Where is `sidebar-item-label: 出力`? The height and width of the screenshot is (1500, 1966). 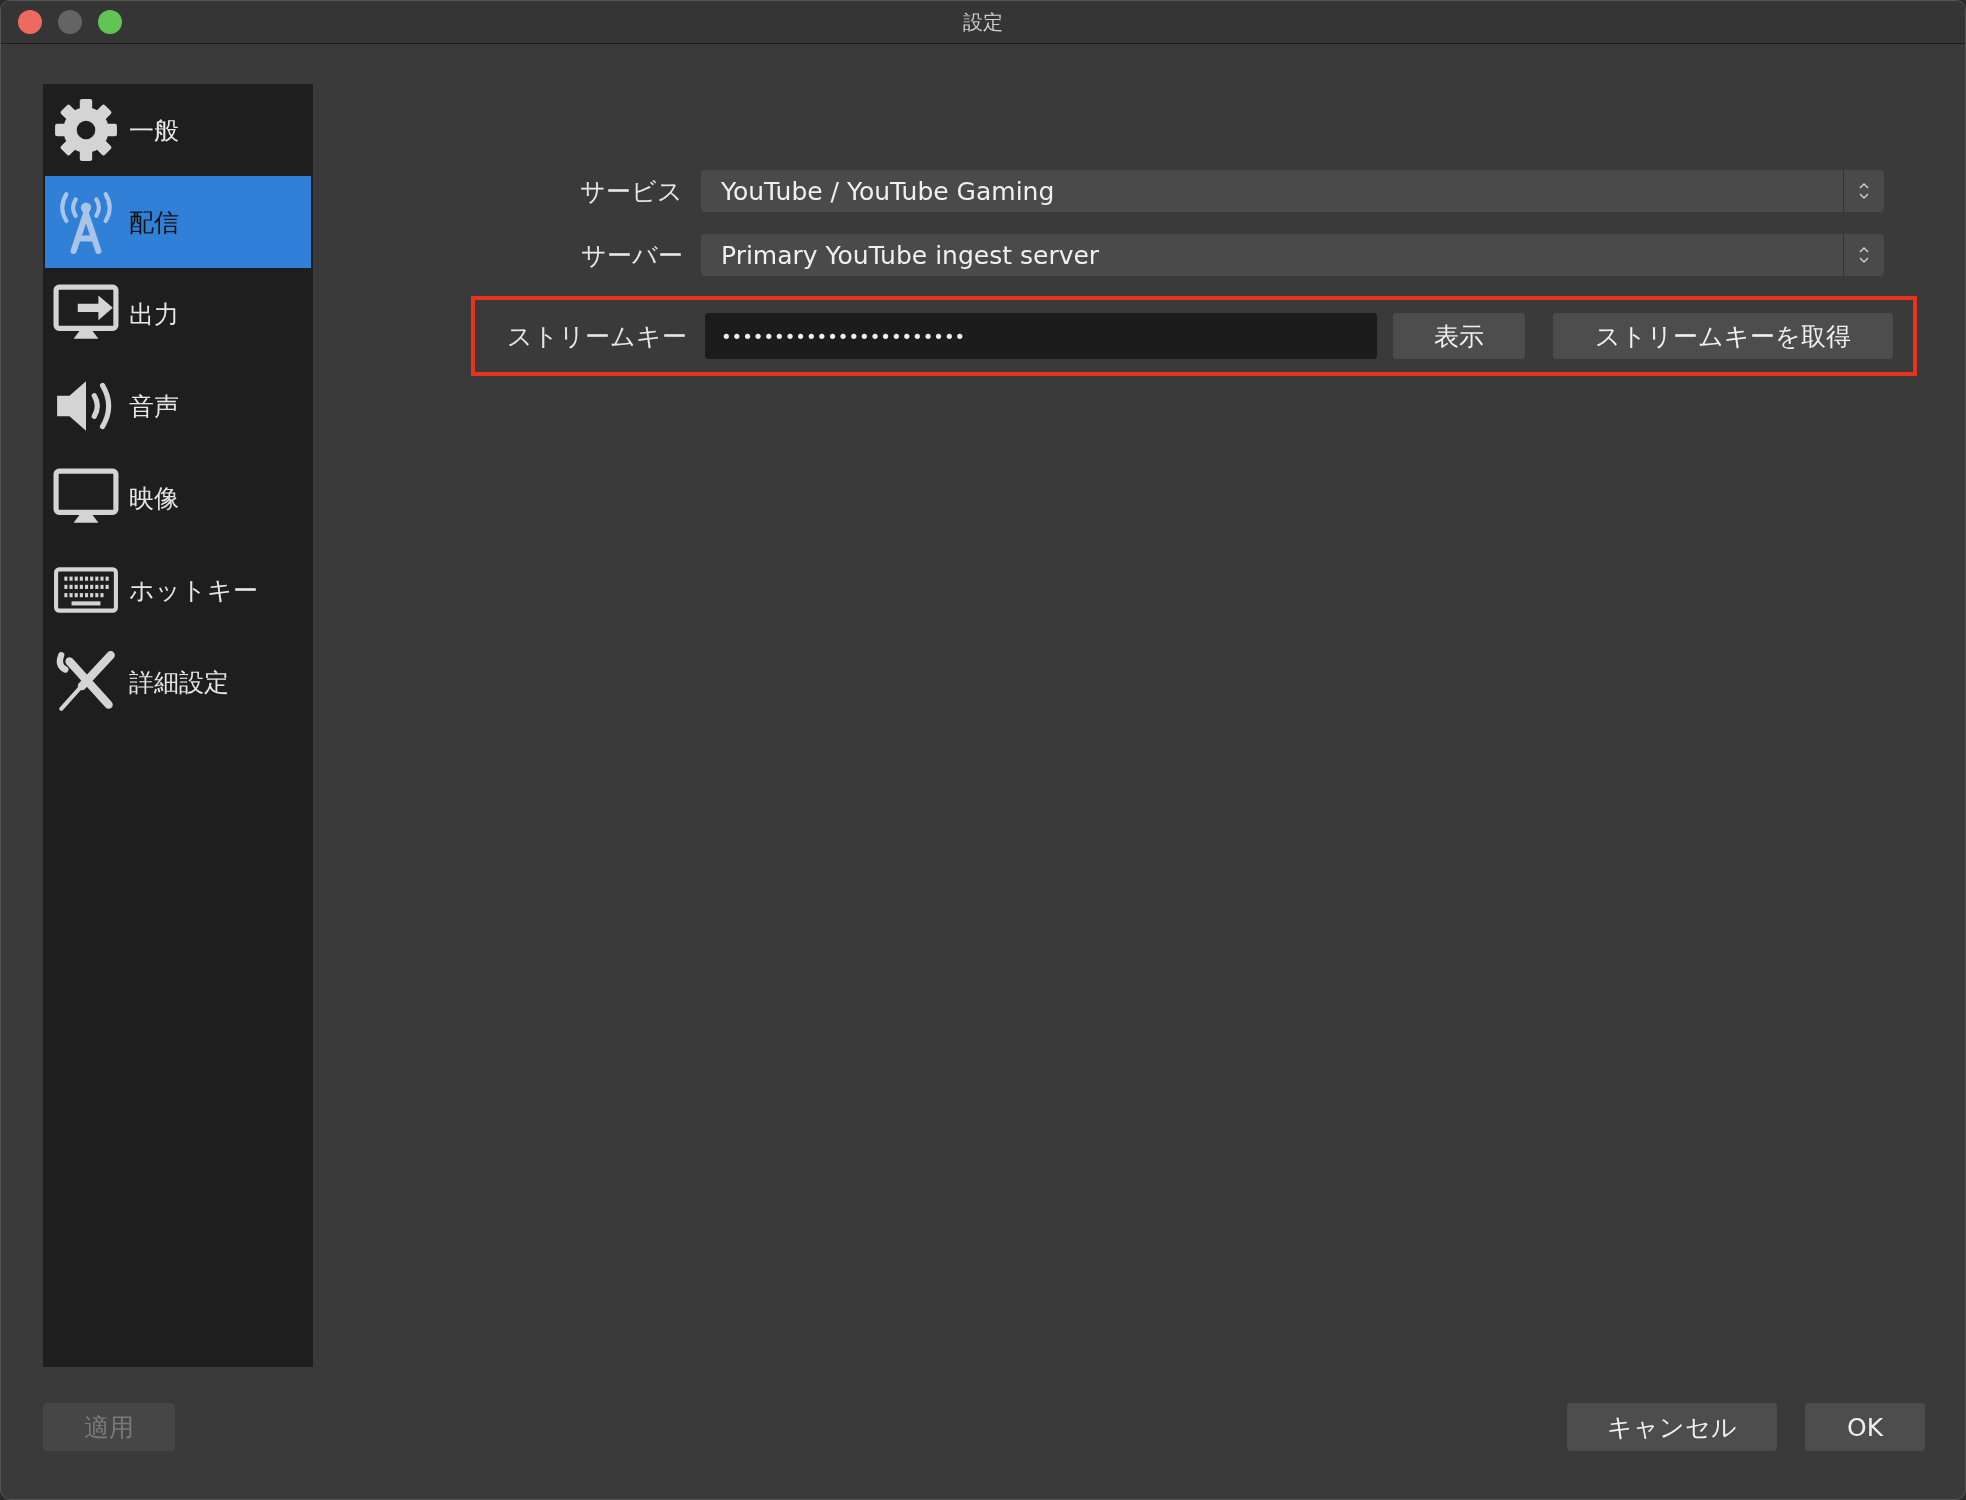
sidebar-item-label: 出力 is located at coordinates (154, 314).